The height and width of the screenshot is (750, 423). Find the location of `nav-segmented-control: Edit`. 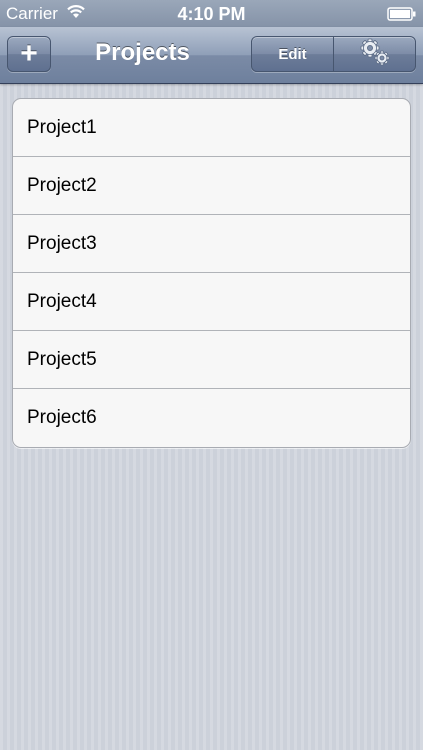

nav-segmented-control: Edit is located at coordinates (333, 54).